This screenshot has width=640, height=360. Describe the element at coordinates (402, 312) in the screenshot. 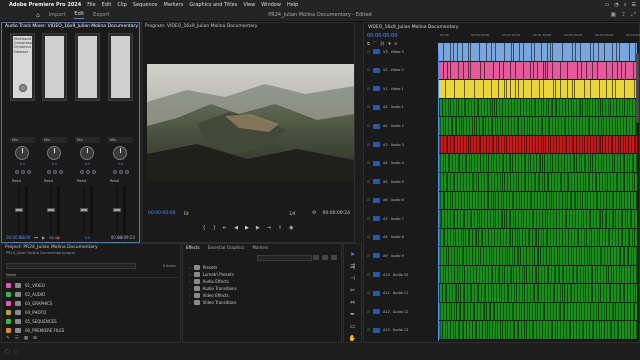

I see `track-header-a12: ⊡ A12 Audio 12` at that location.